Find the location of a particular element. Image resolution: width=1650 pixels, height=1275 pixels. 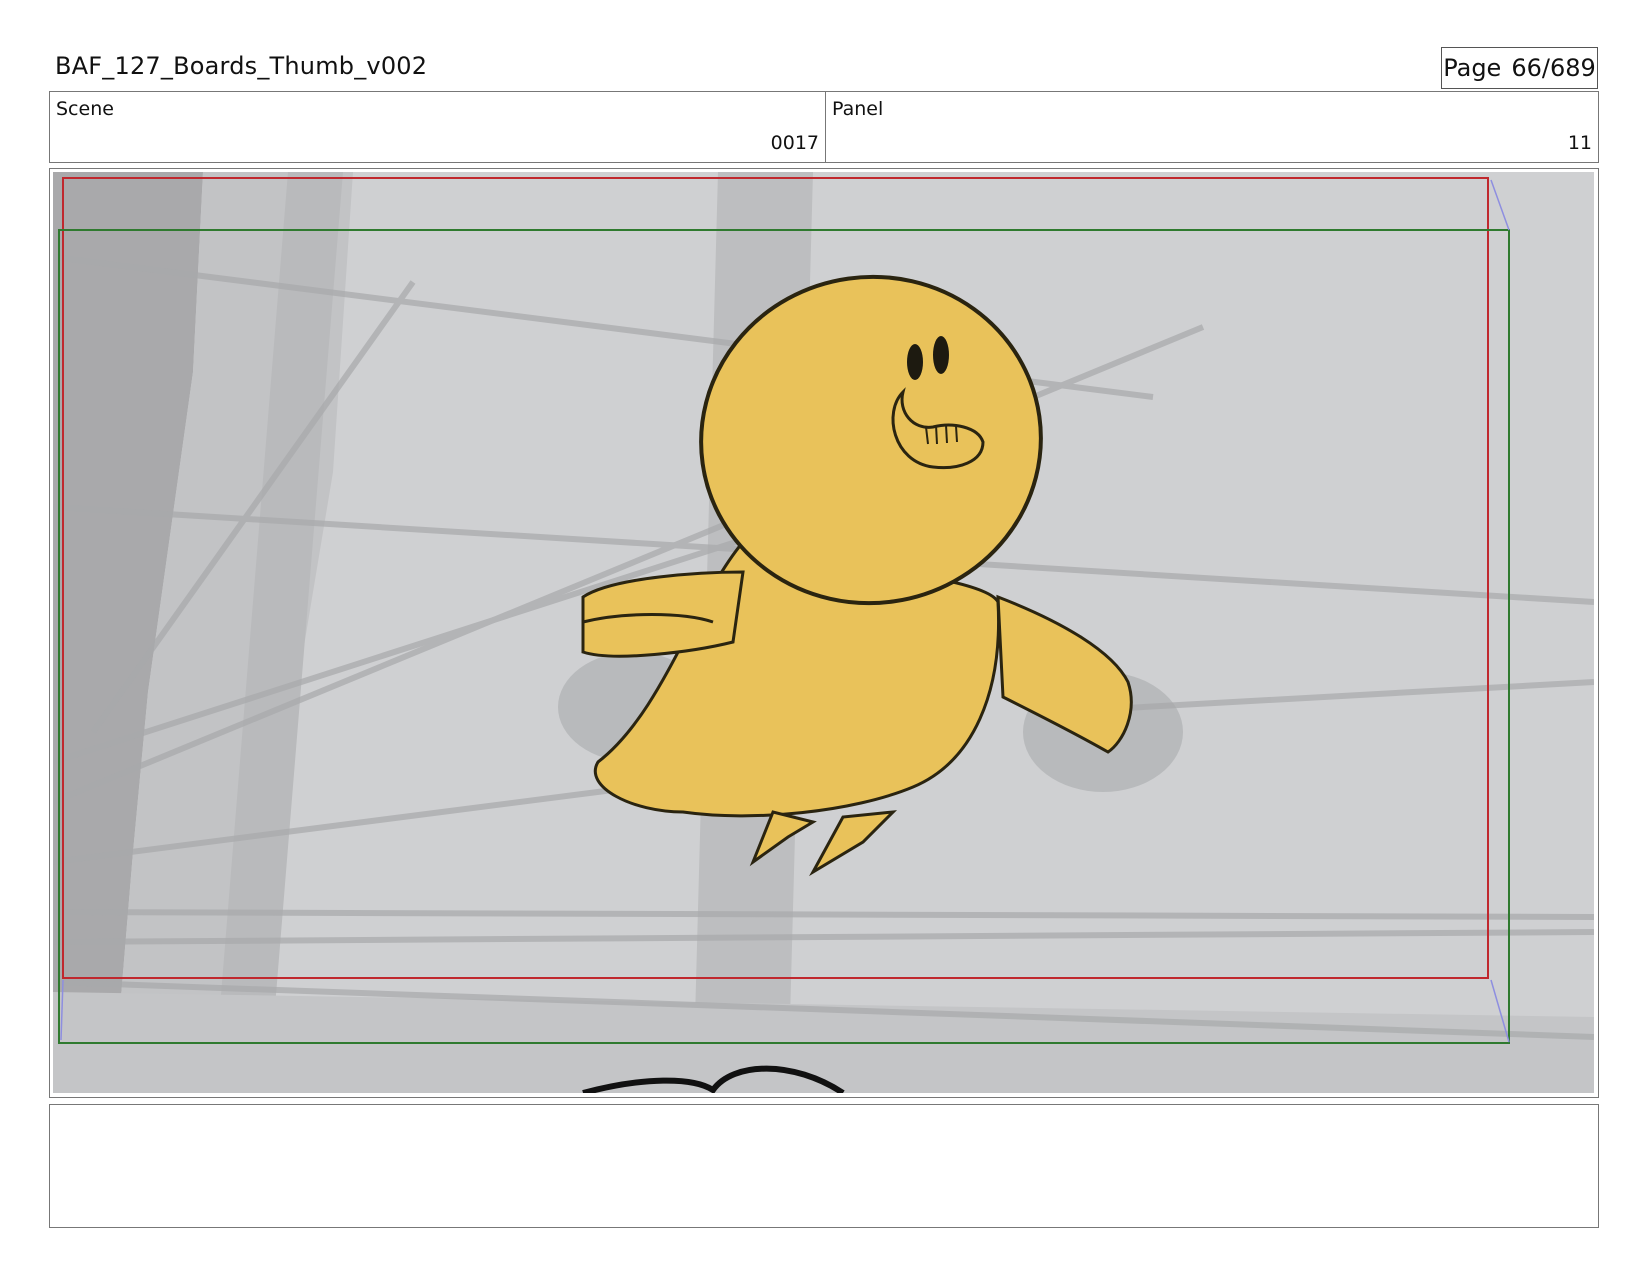

scene-label: Scene is located at coordinates (85, 109).